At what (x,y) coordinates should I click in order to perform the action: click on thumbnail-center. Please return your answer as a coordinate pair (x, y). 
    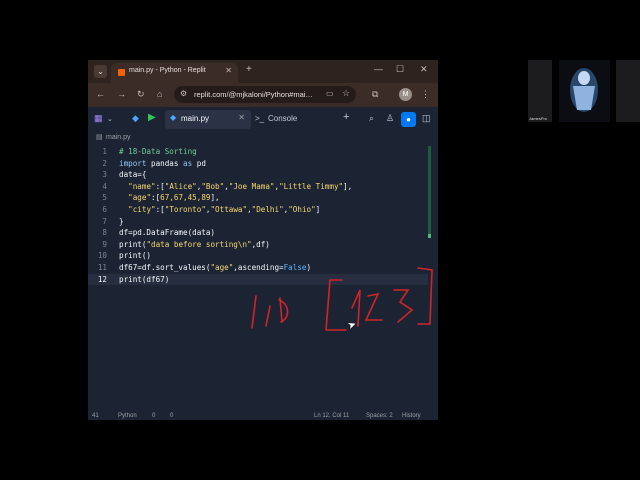
    Looking at the image, I should click on (584, 91).